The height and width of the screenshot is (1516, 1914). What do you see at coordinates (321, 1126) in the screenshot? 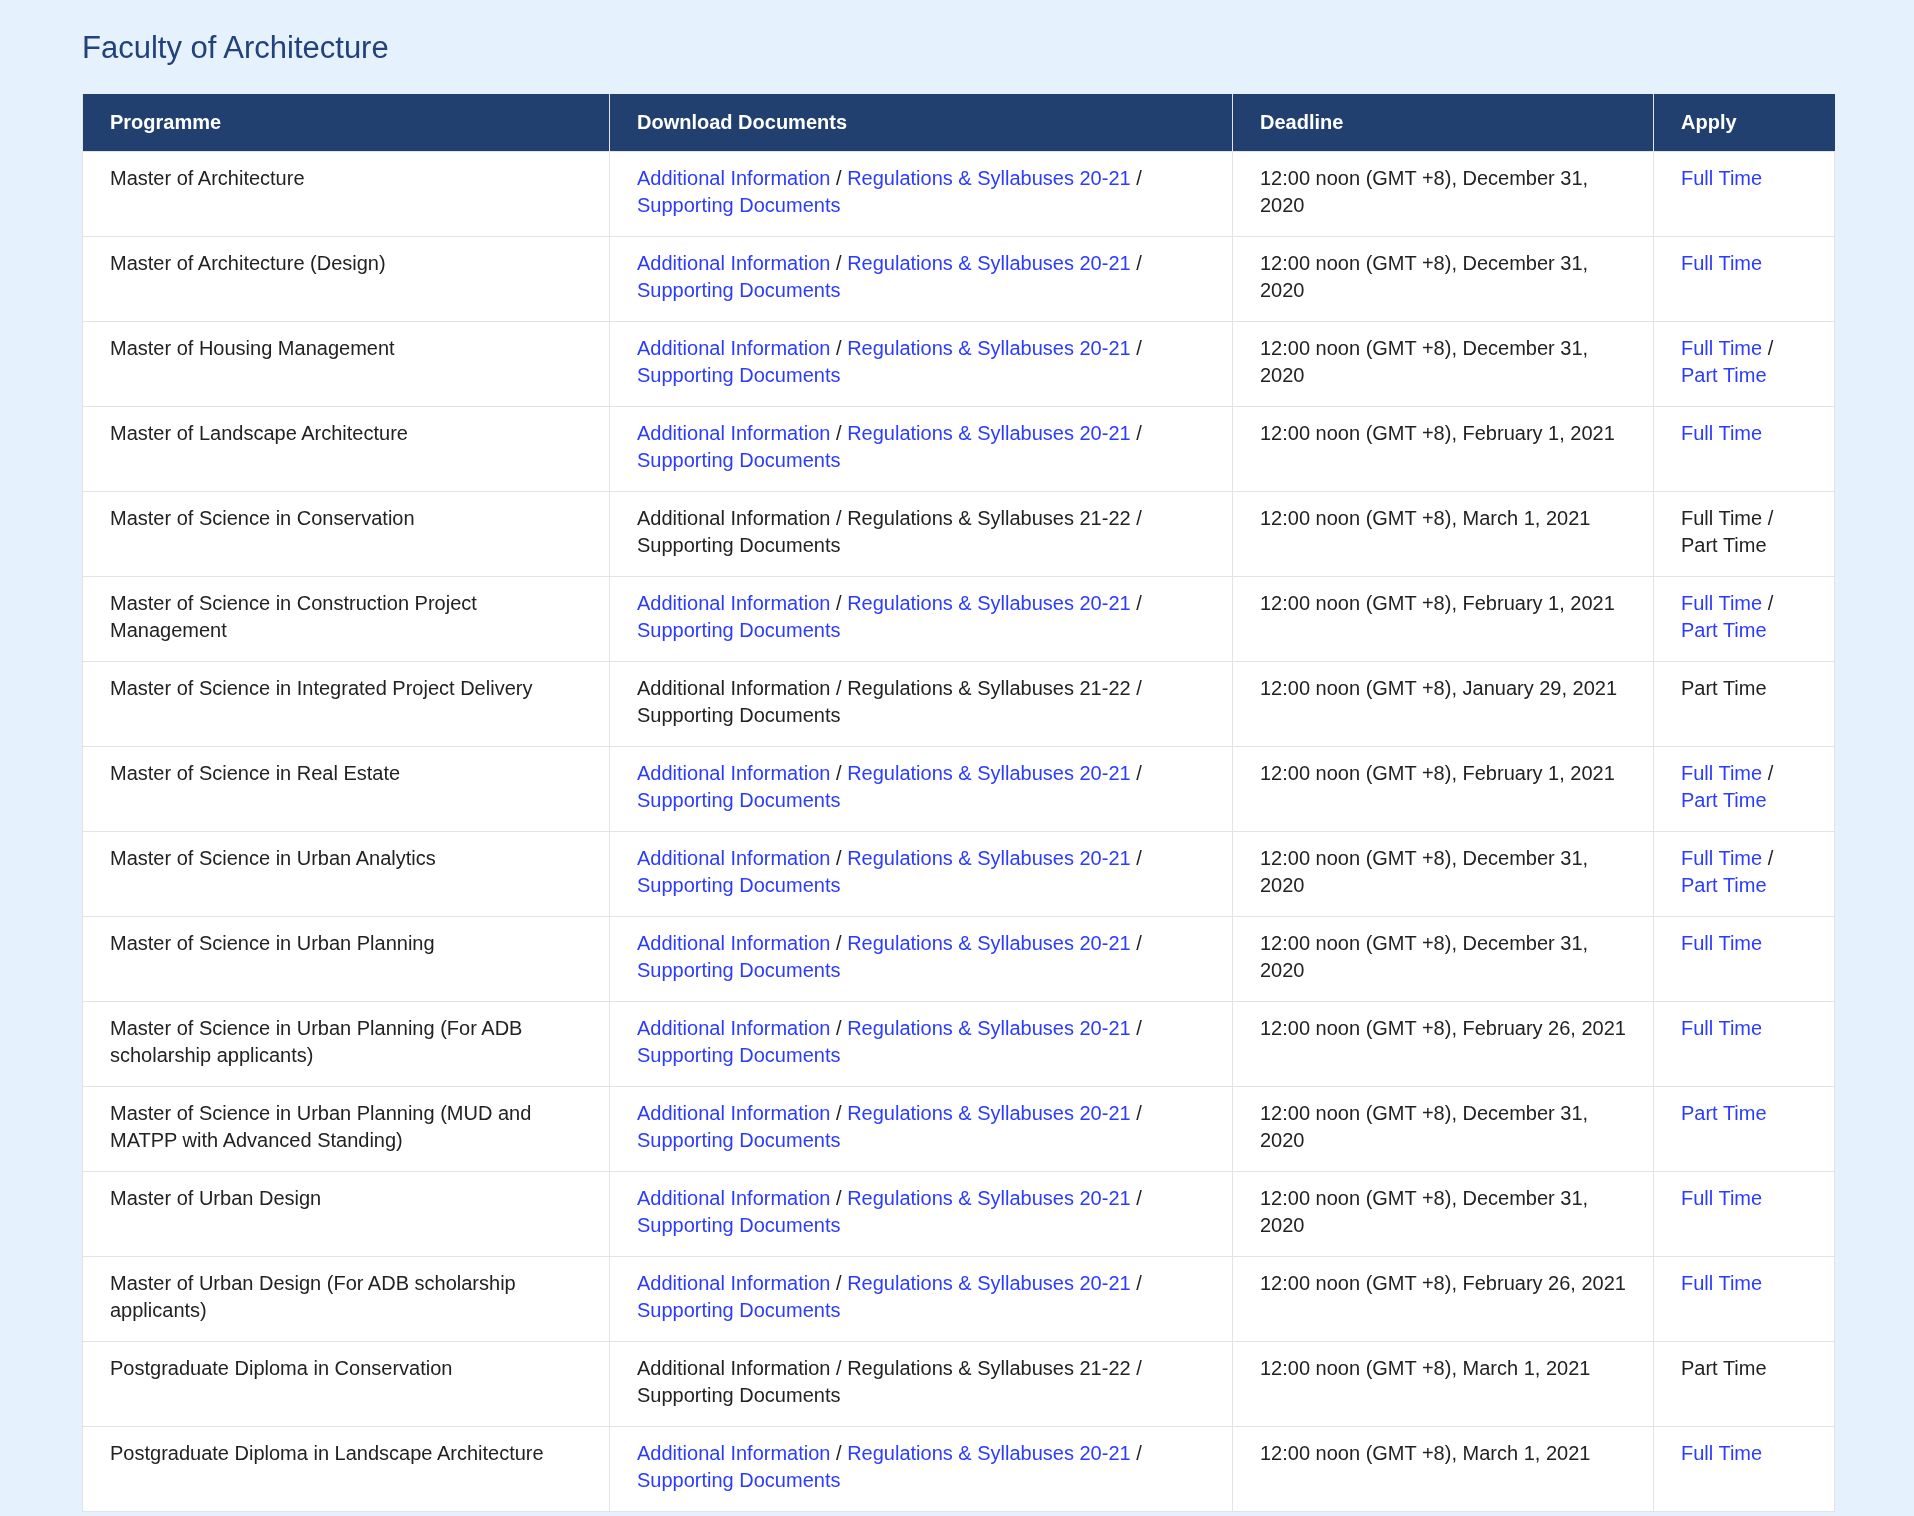
I see `programme-name: Master of Science in Urban Planning (MUD and MATPP with Advanced Standing)` at bounding box center [321, 1126].